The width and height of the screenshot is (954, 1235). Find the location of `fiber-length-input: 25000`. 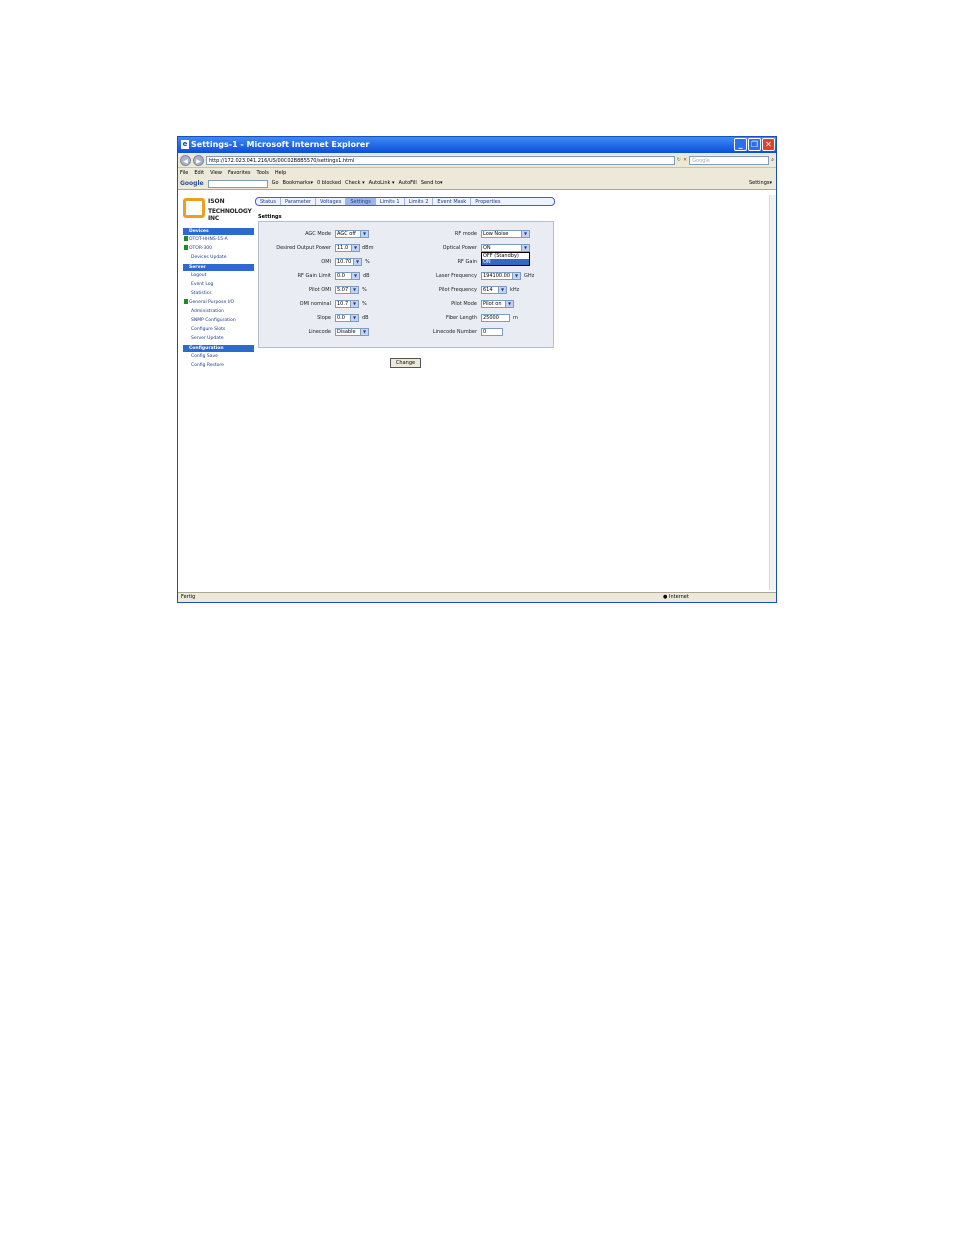

fiber-length-input: 25000 is located at coordinates (495, 318).